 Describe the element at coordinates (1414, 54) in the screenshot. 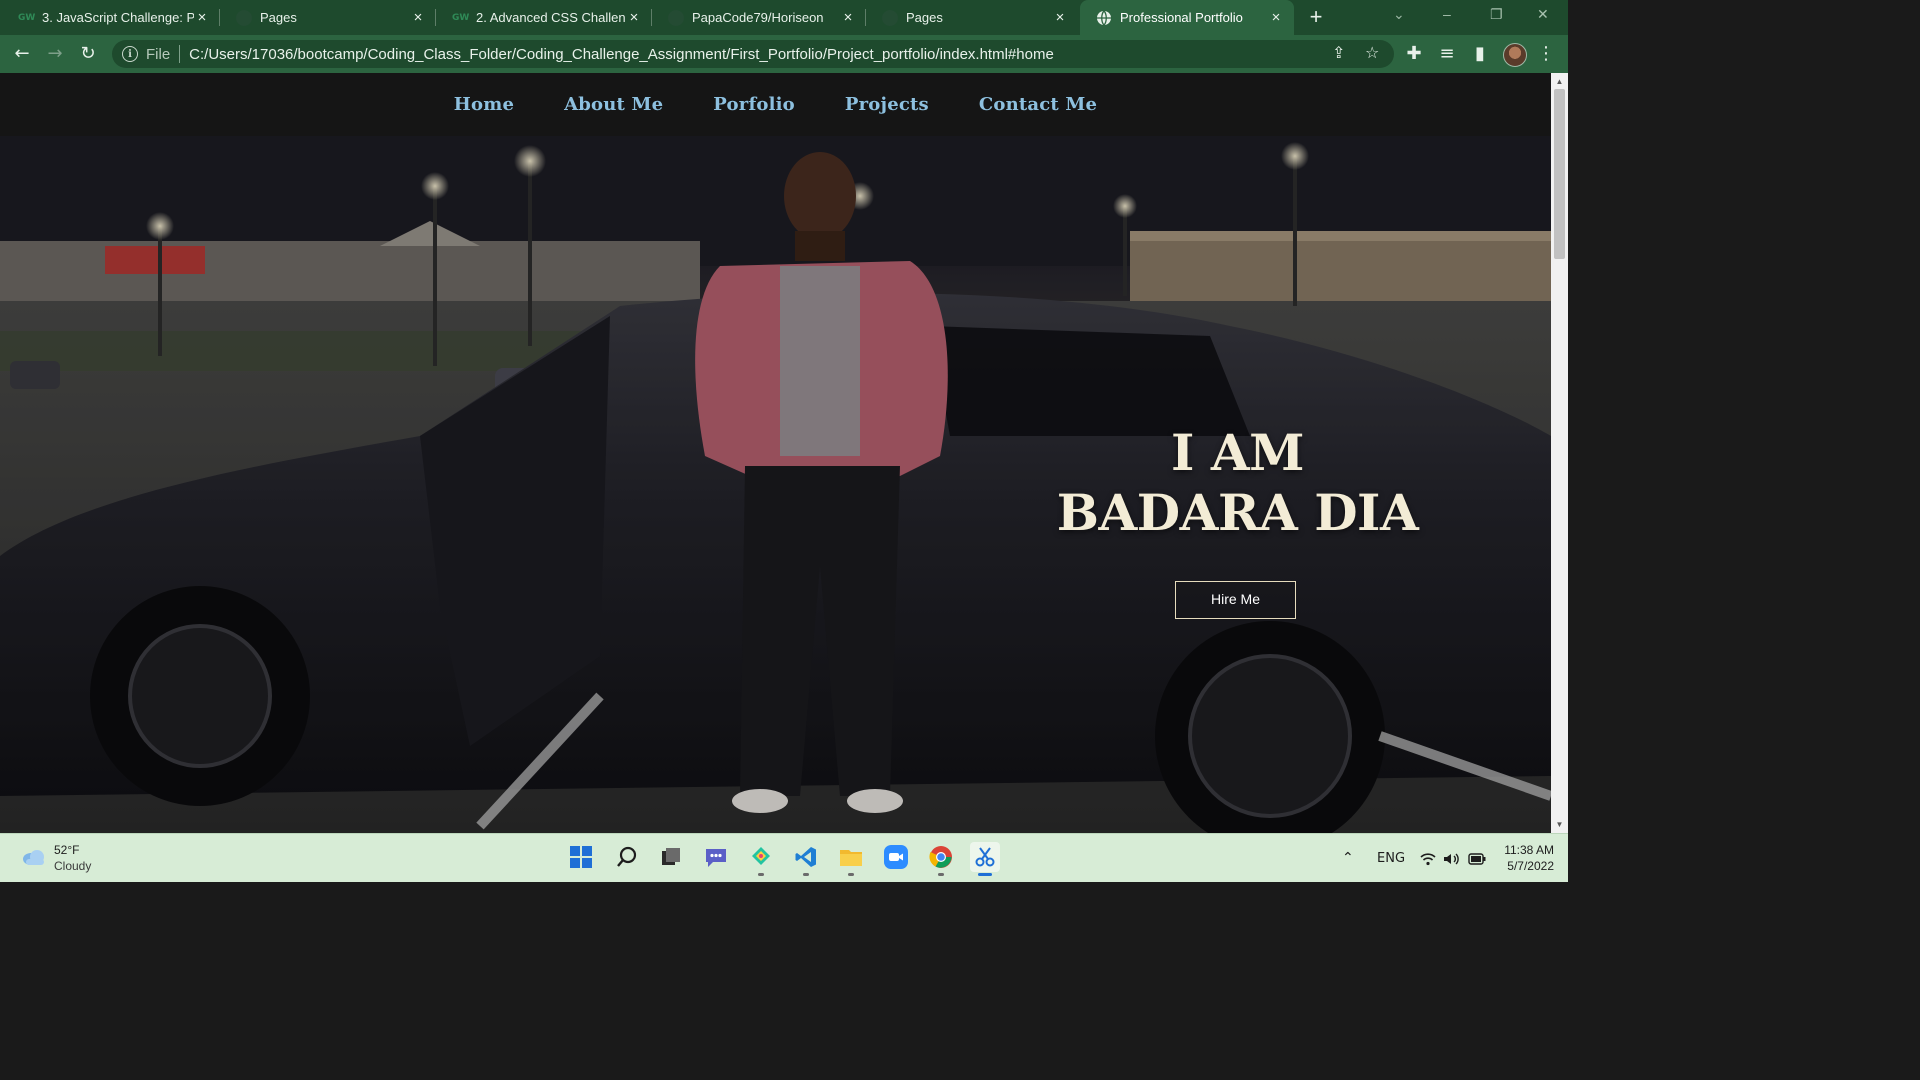

I see `extensions-puzzle-icon: ✚` at that location.